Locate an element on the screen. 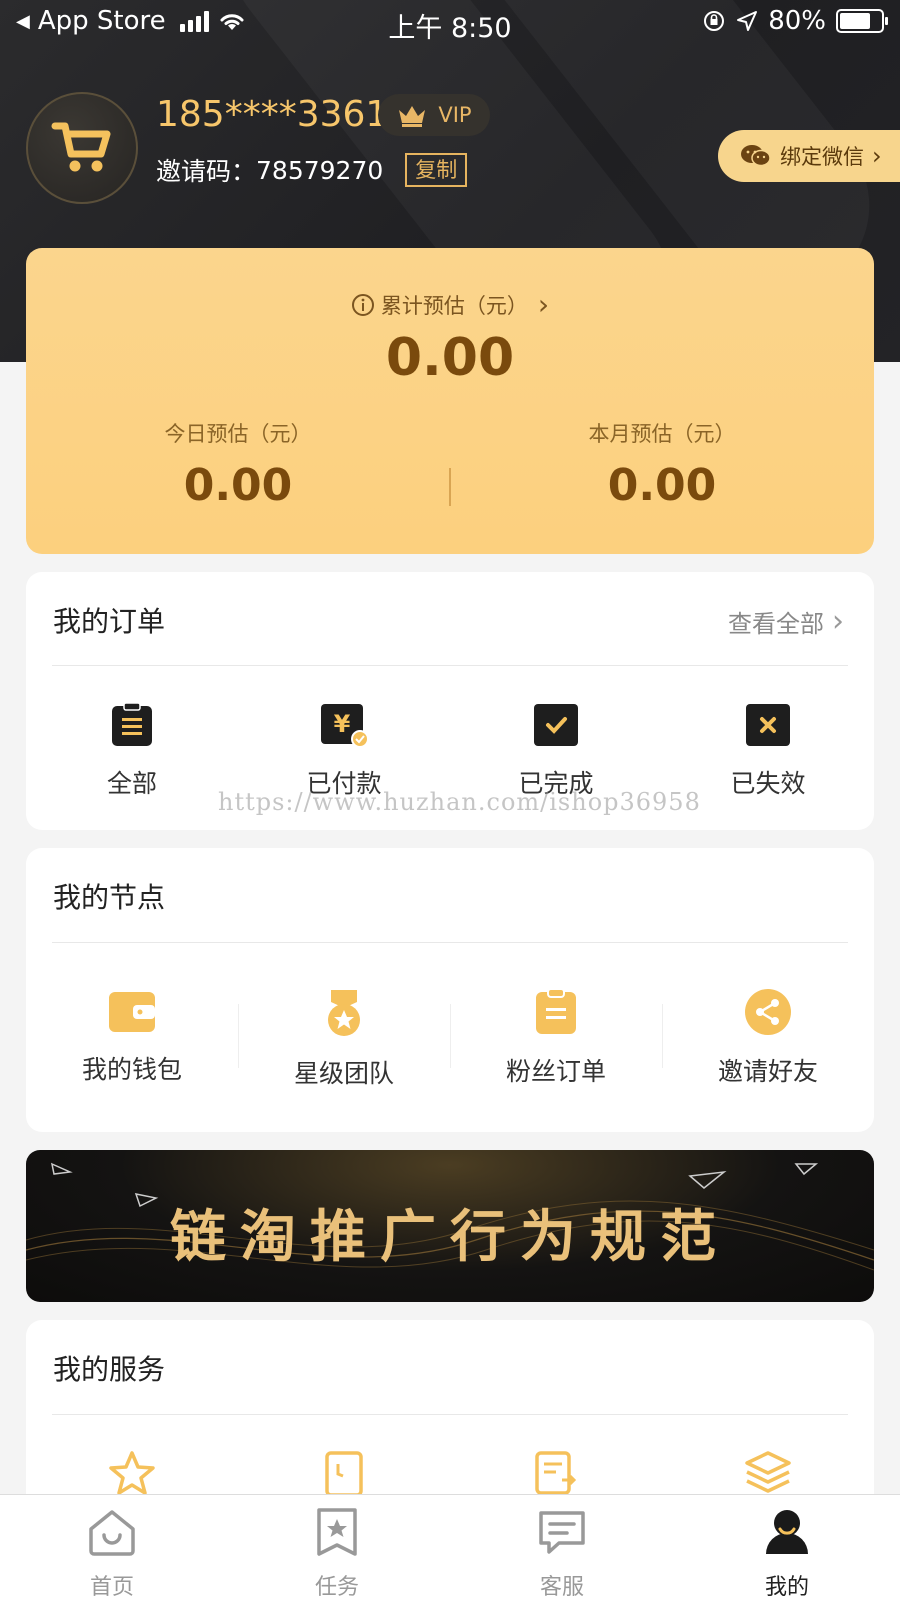  tab-customer-service: 客服 is located at coordinates (562, 1554).